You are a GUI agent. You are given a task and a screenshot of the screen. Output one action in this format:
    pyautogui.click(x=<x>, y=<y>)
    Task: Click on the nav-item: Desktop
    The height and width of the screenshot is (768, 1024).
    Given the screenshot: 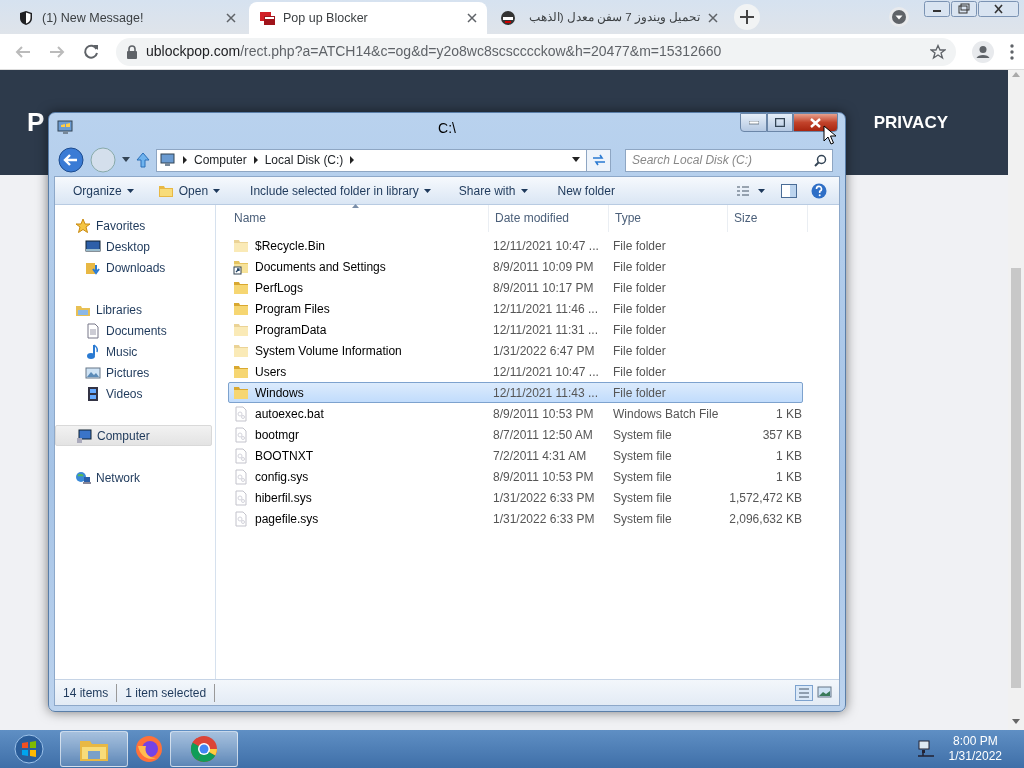 What is the action you would take?
    pyautogui.click(x=133, y=246)
    